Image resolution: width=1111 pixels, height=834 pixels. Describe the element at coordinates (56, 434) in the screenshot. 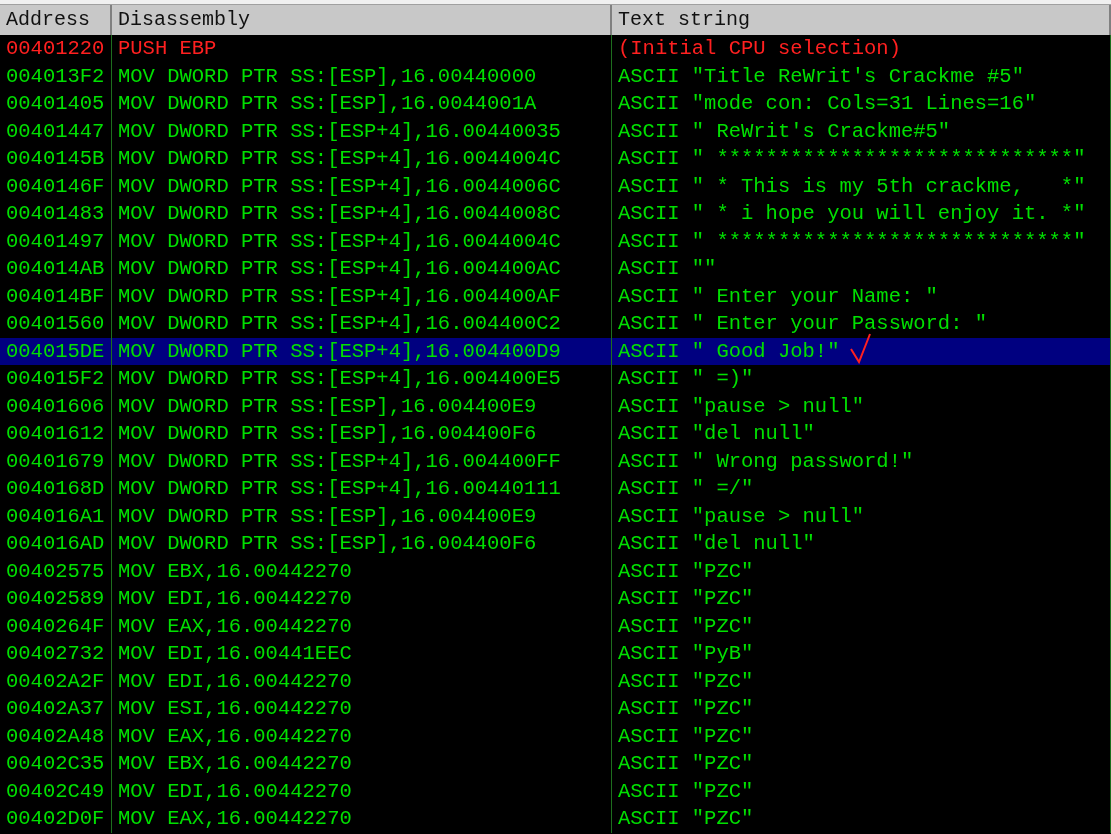

I see `address-cell: 00401612` at that location.